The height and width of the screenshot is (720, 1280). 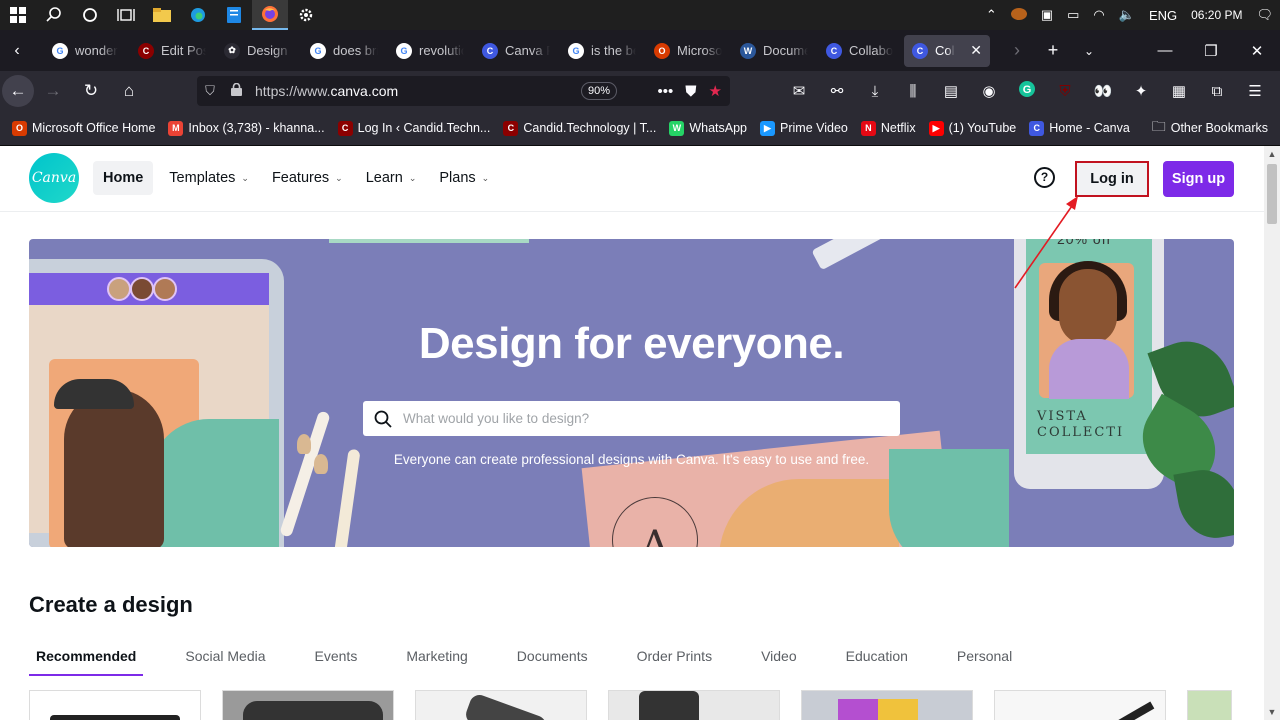 What do you see at coordinates (951, 91) in the screenshot?
I see `reader-view-icon: ▤` at bounding box center [951, 91].